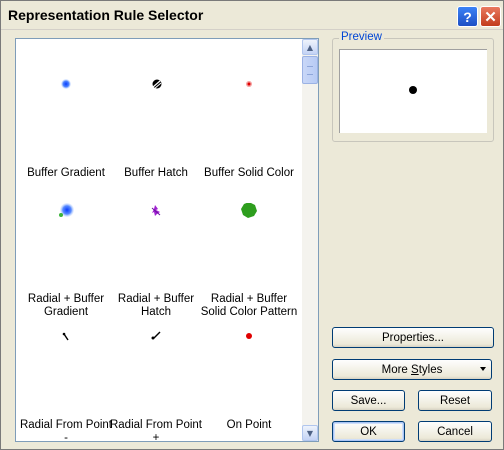 The image size is (504, 450). I want to click on scroll-down-button: ▼, so click(310, 433).